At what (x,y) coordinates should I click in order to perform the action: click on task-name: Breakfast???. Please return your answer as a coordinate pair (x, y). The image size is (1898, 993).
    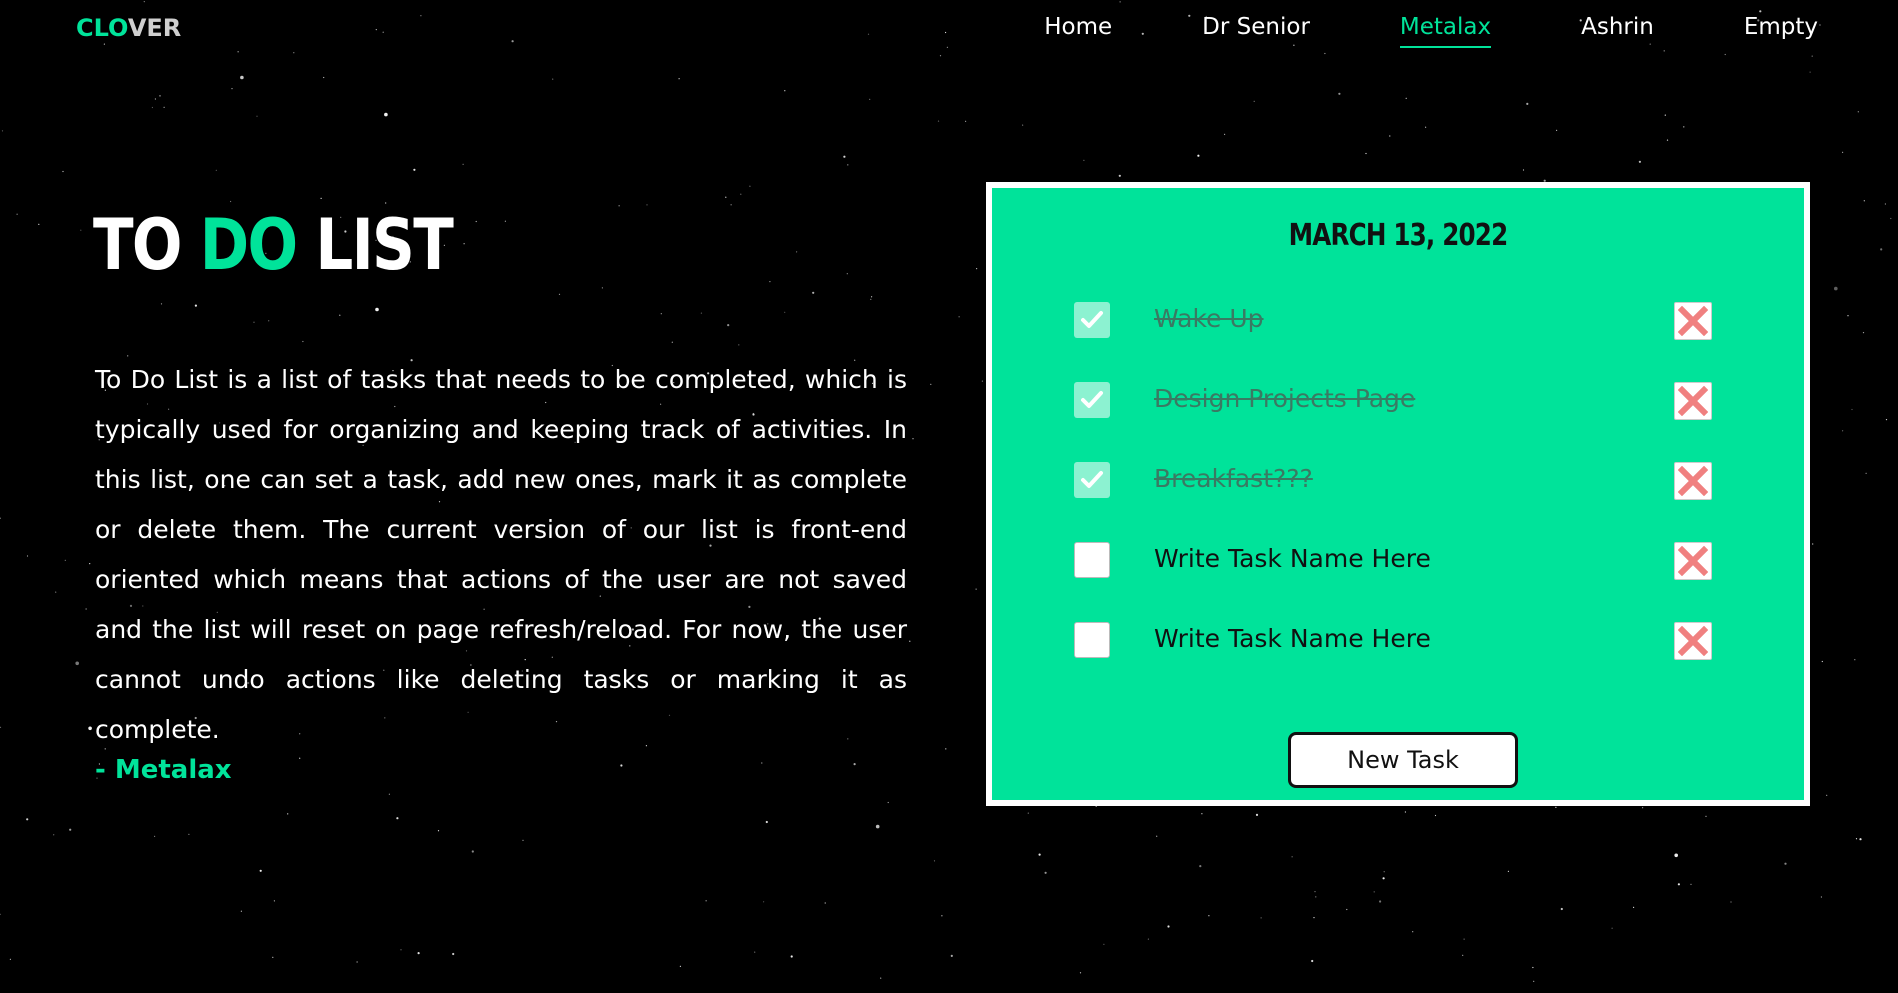
    Looking at the image, I should click on (1233, 478).